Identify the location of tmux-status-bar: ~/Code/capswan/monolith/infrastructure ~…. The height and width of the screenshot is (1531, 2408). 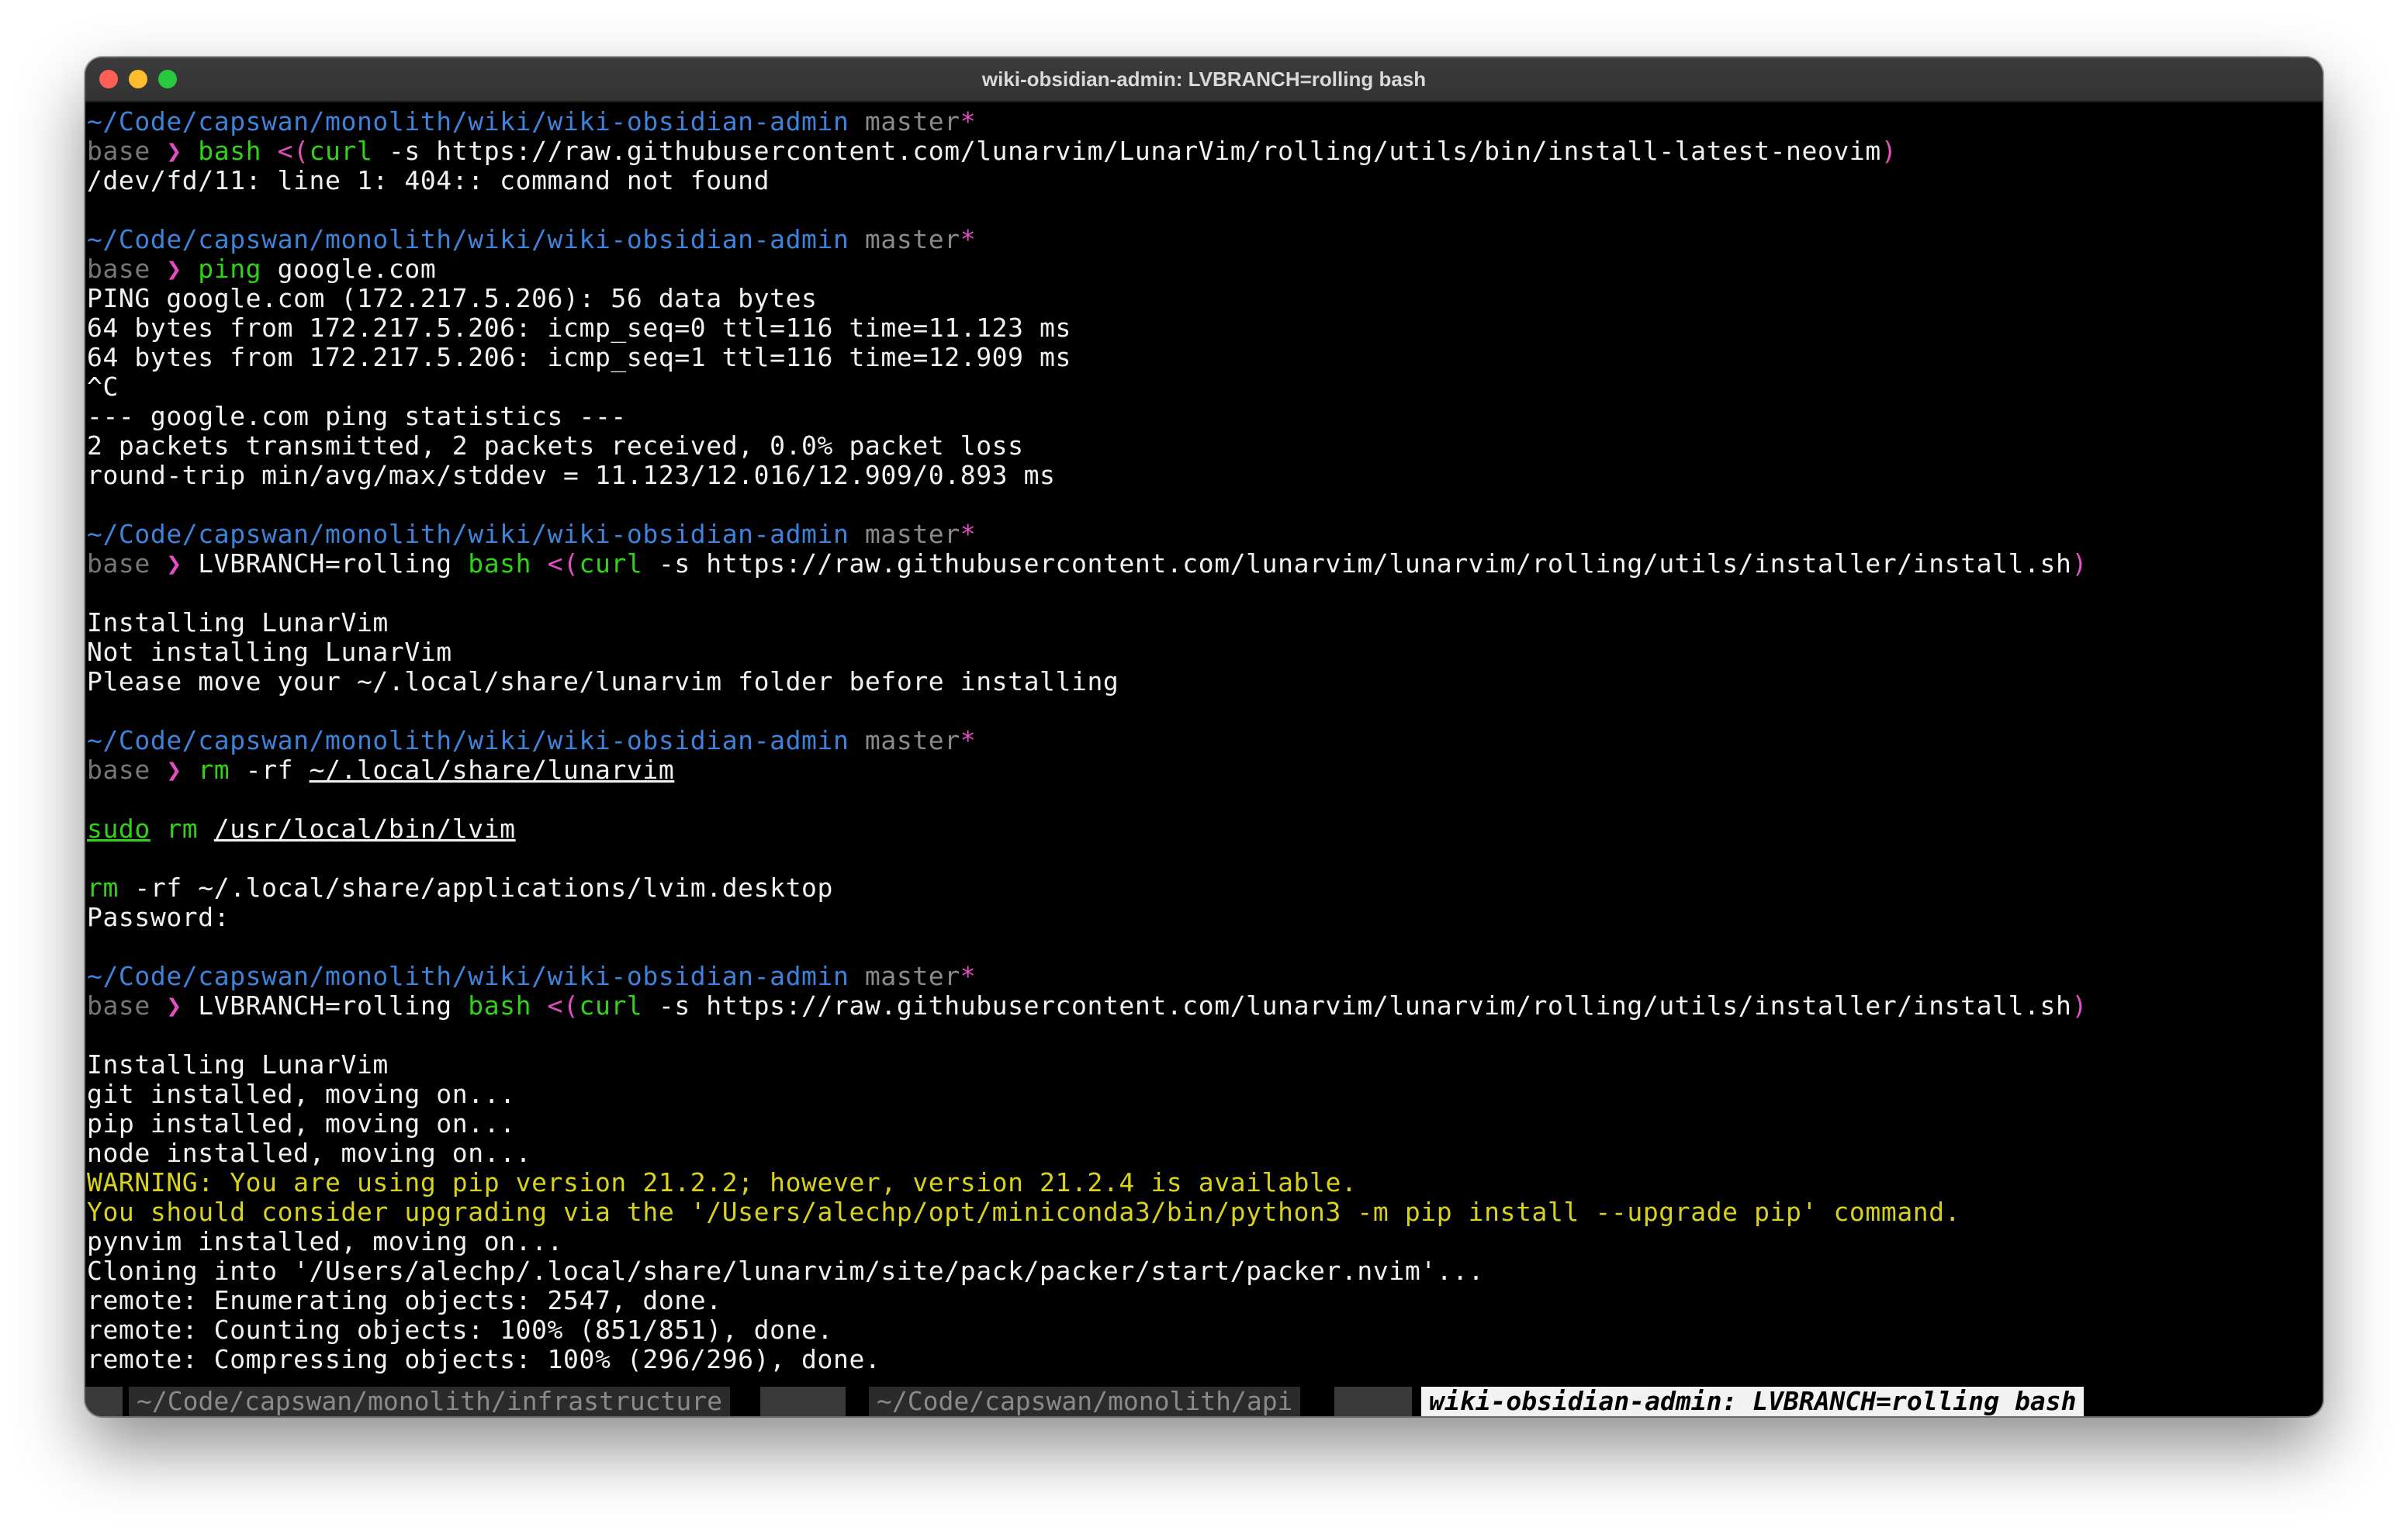
(1204, 1401).